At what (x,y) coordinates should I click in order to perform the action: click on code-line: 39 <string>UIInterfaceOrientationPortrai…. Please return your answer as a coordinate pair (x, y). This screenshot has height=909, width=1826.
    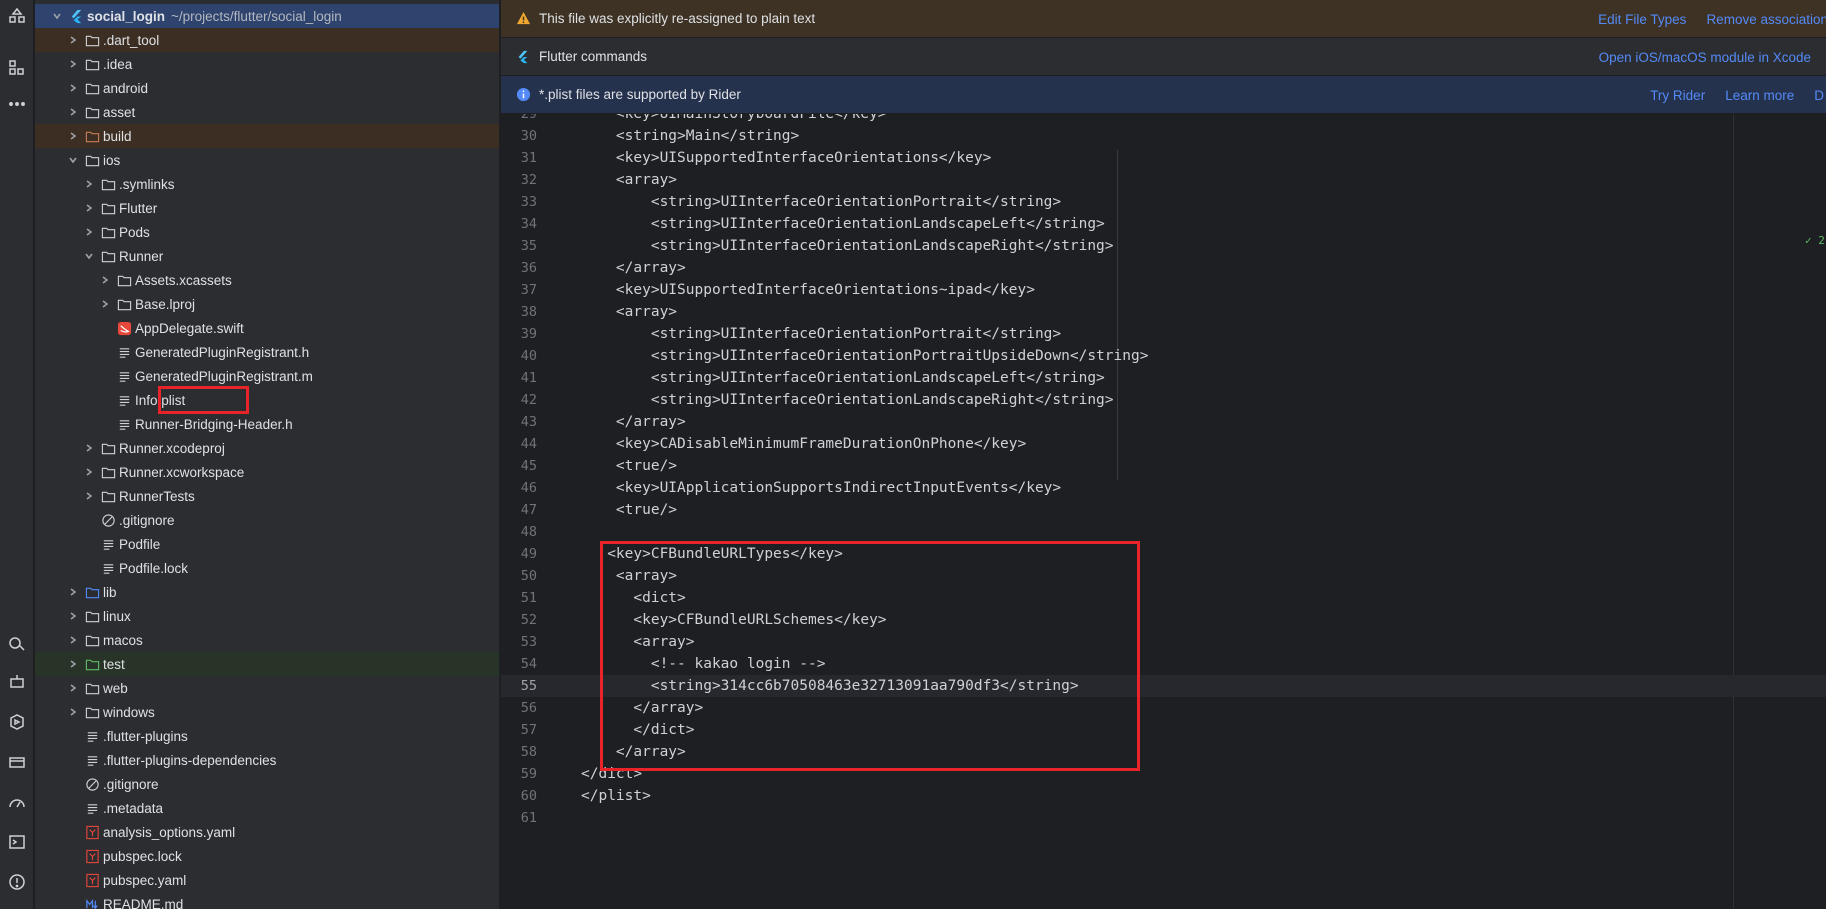
    Looking at the image, I should click on (1163, 334).